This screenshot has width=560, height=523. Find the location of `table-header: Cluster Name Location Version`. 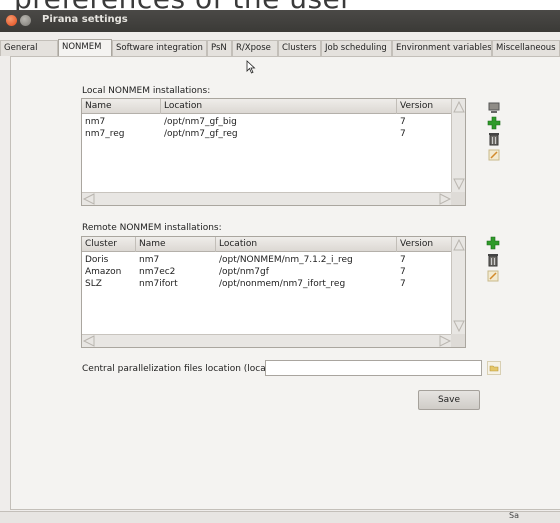

table-header: Cluster Name Location Version is located at coordinates (267, 244).